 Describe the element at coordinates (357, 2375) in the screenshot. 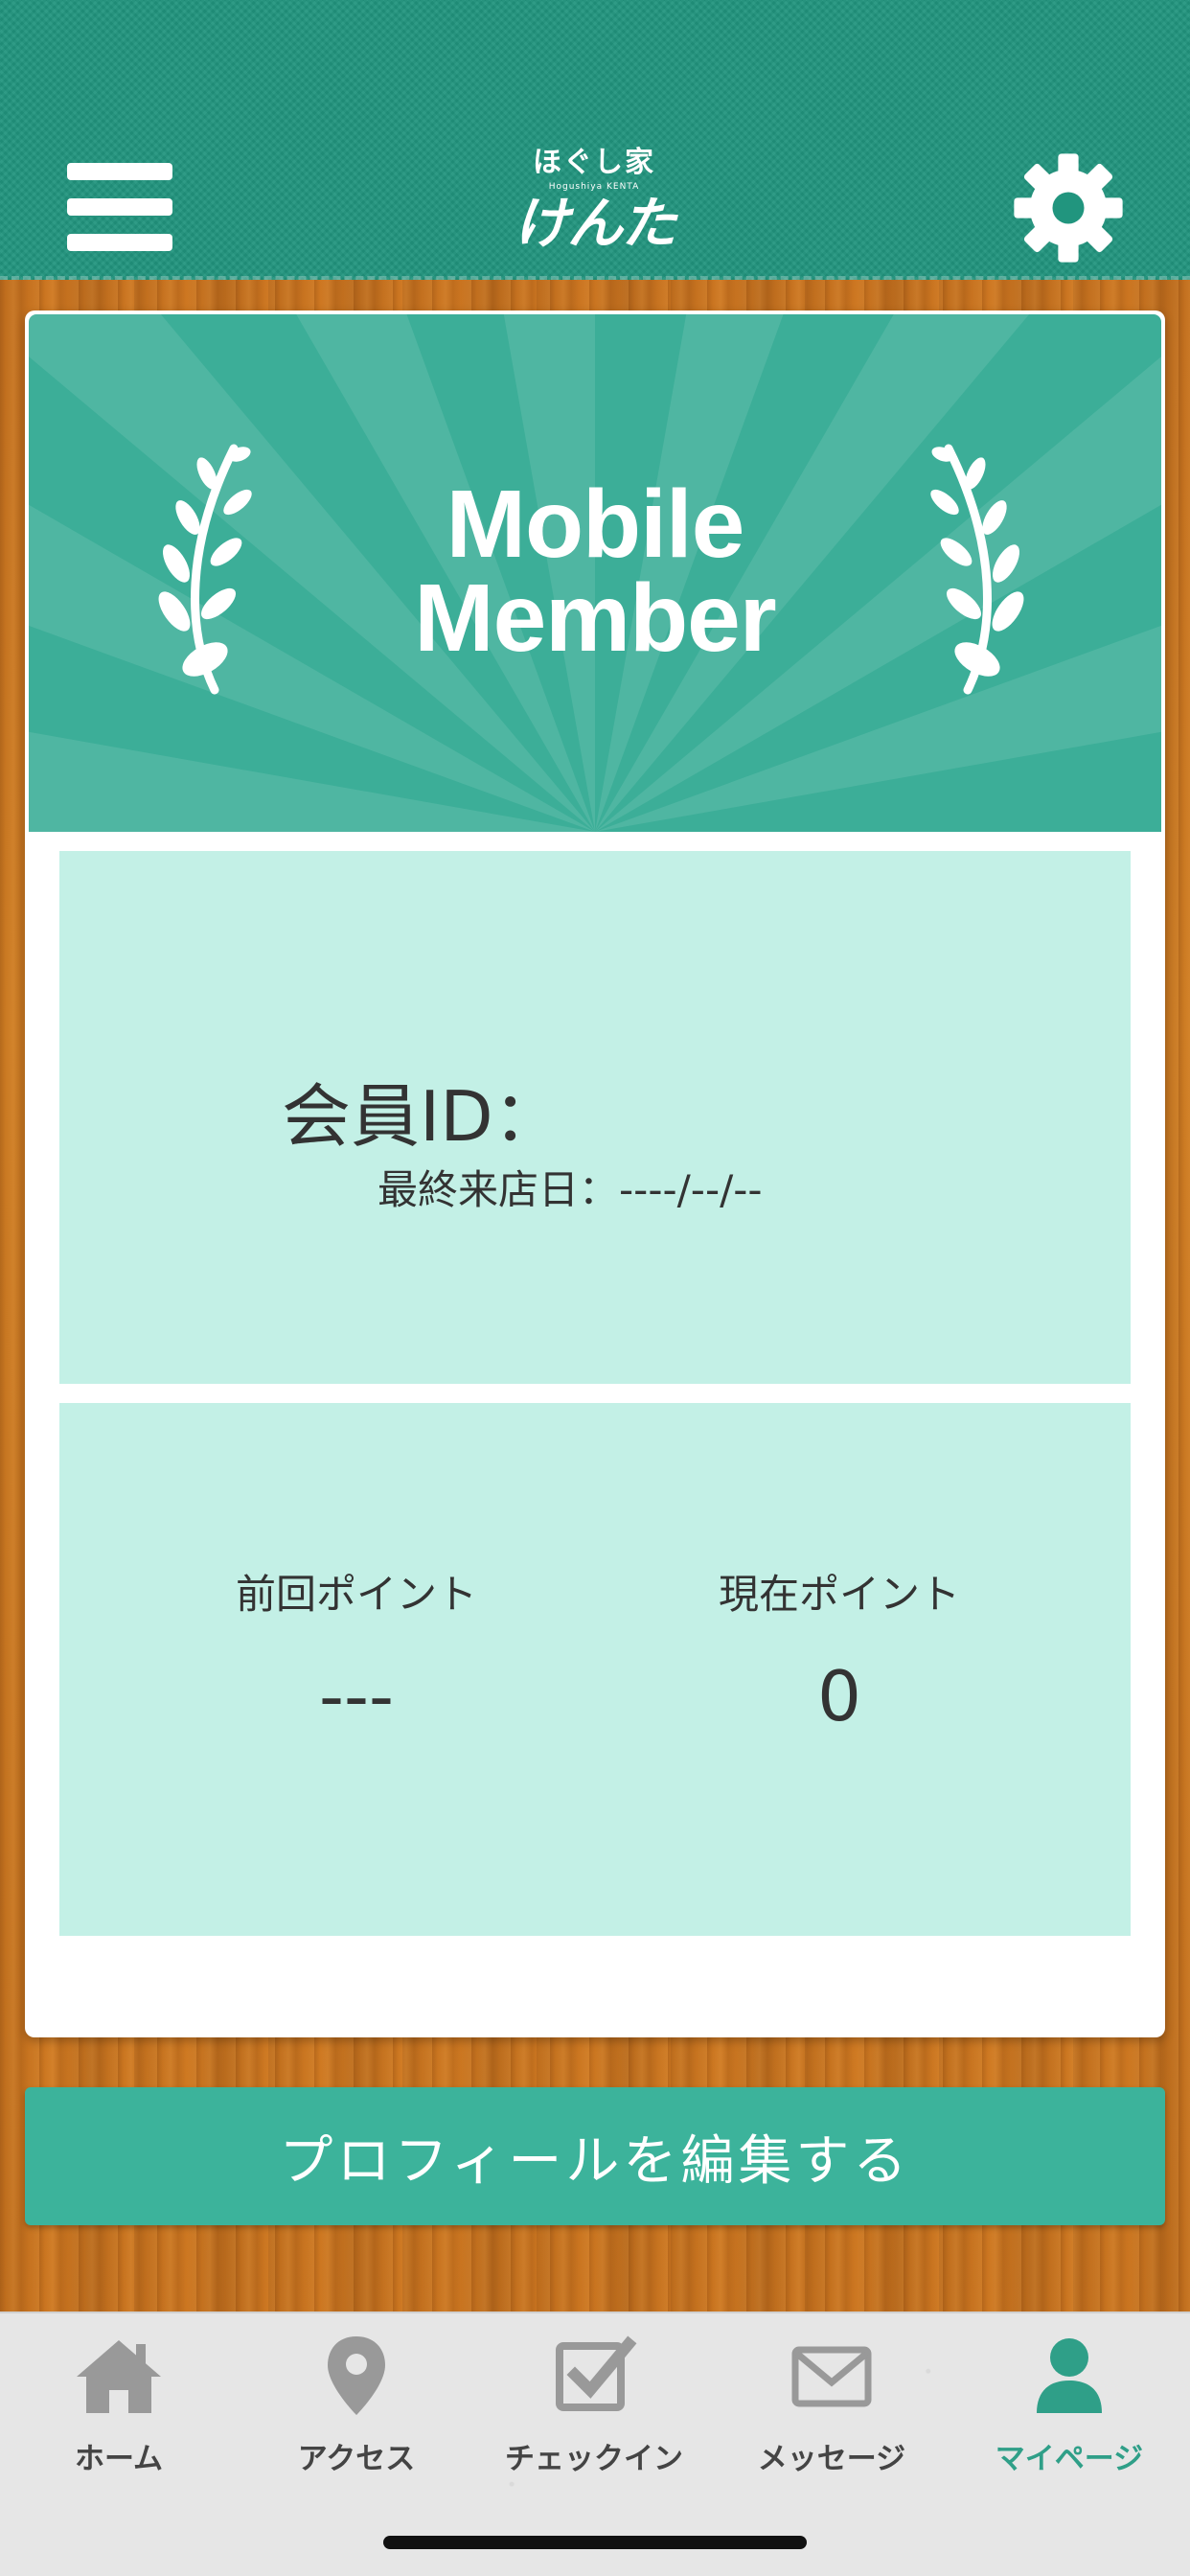

I see `map-pin-icon` at that location.